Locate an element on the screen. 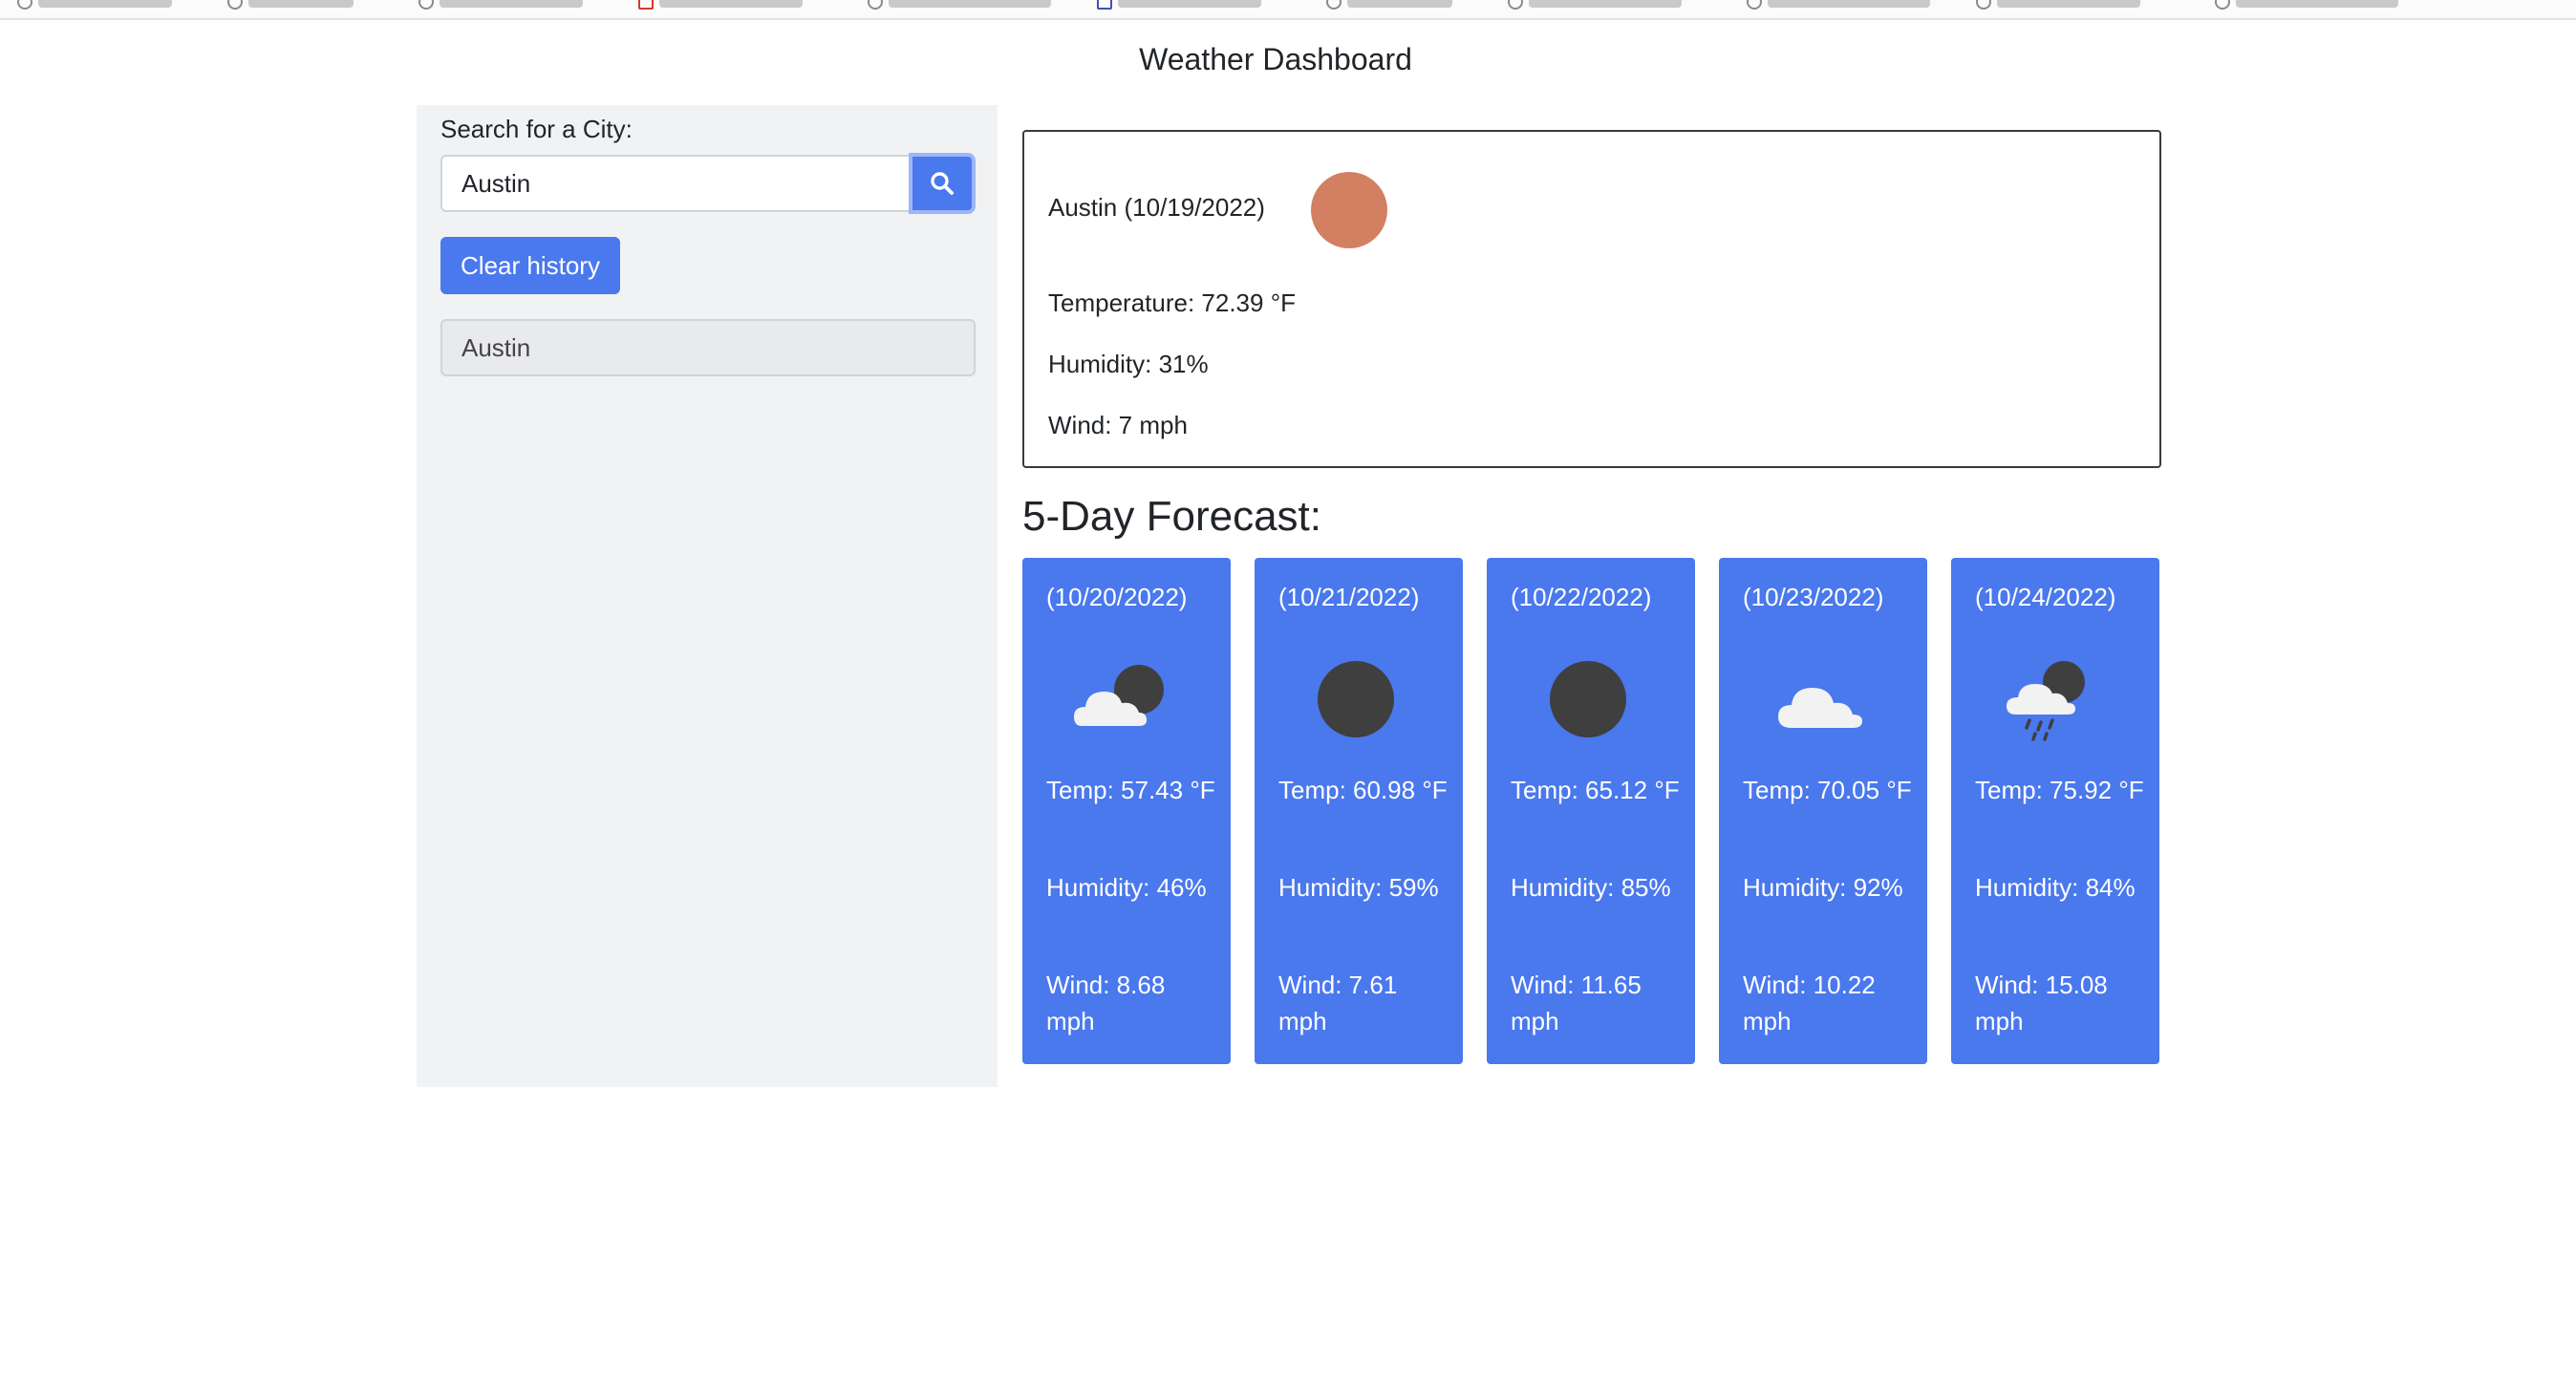 The image size is (2576, 1387). search-icon is located at coordinates (942, 183).